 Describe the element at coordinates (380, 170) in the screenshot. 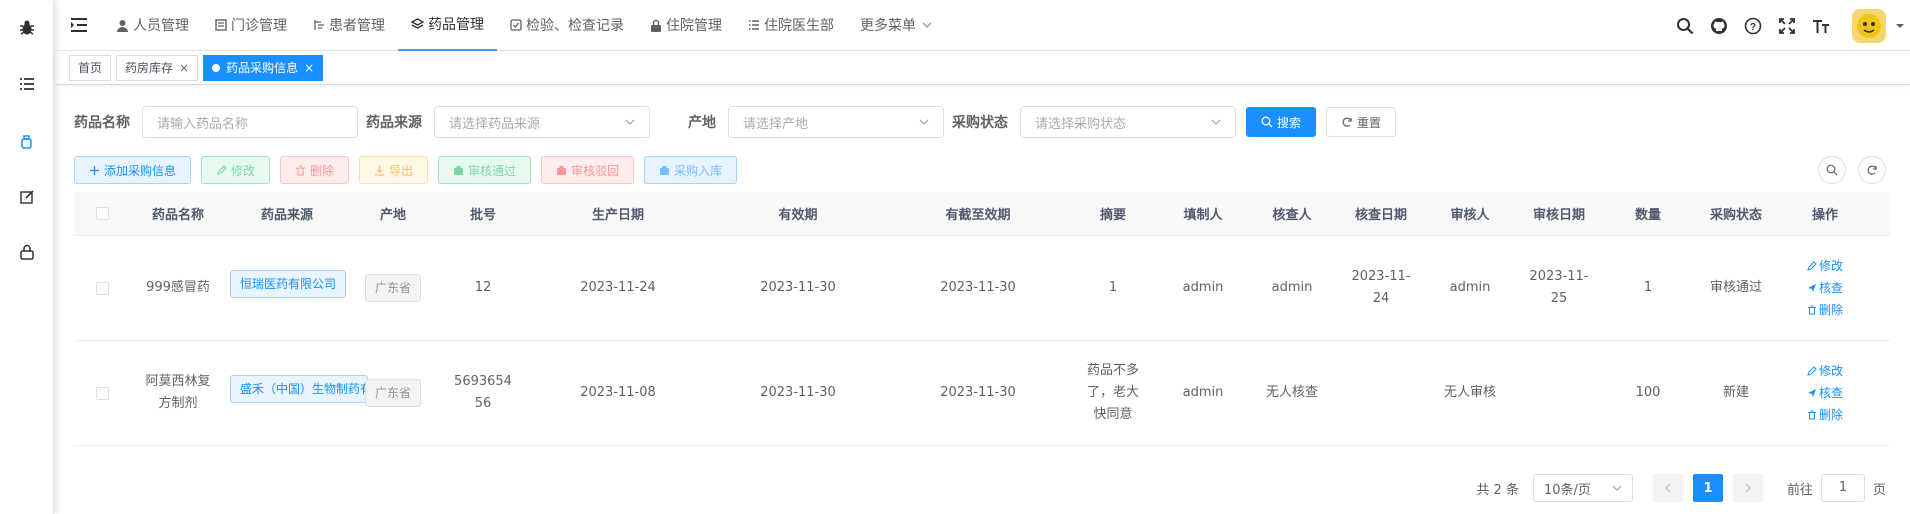

I see `download-icon` at that location.